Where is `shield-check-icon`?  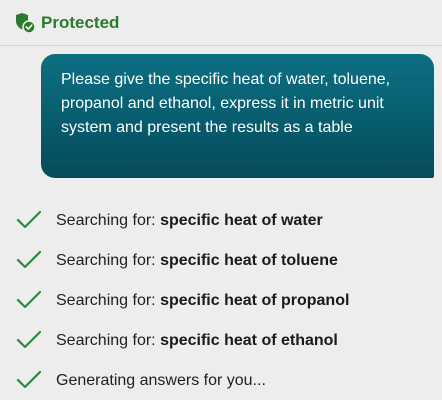 shield-check-icon is located at coordinates (26, 23).